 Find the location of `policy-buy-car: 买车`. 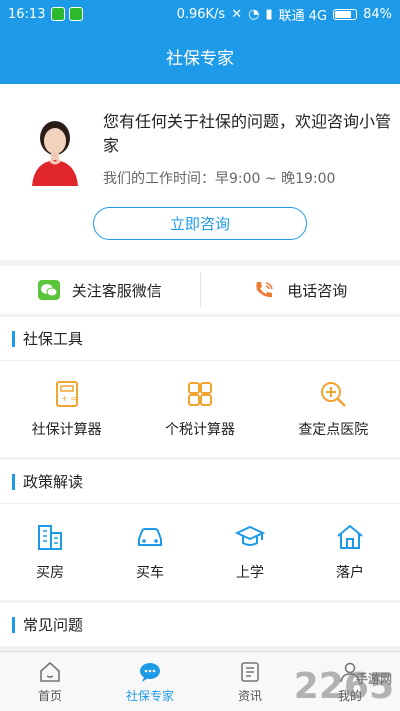

policy-buy-car: 买车 is located at coordinates (150, 552).